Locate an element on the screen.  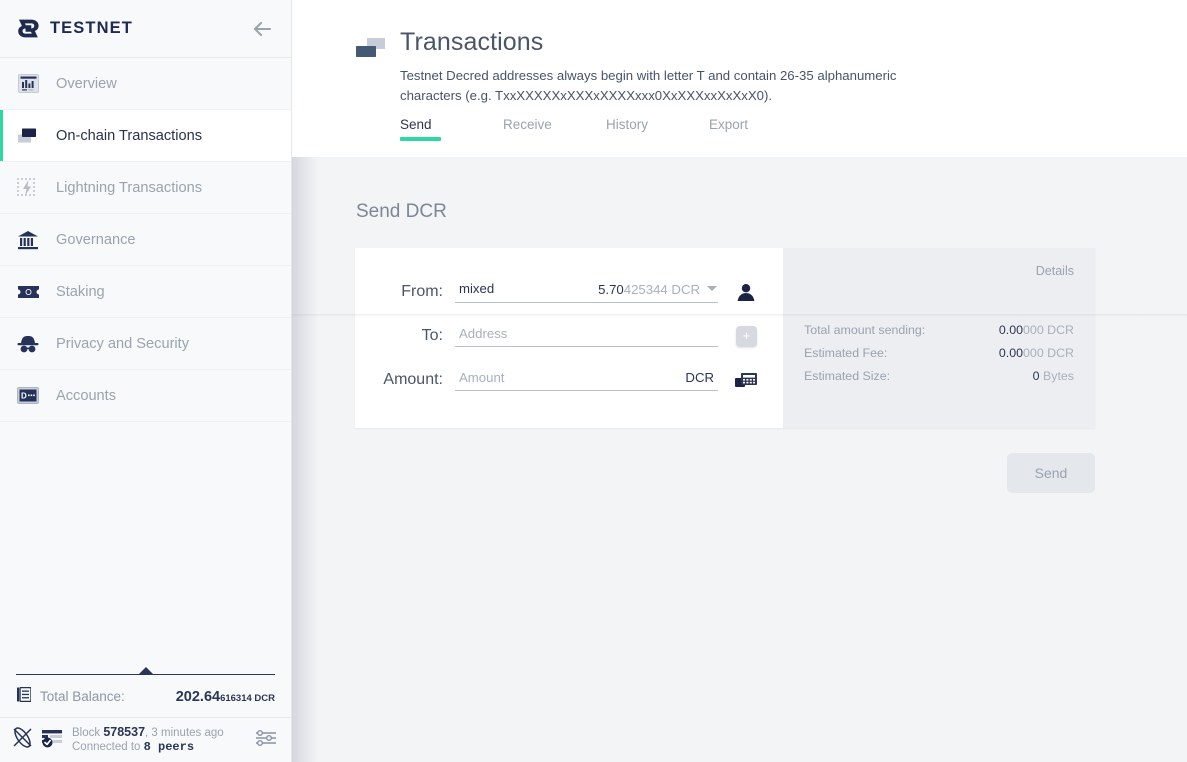
to-field-row: To: + is located at coordinates (569, 336).